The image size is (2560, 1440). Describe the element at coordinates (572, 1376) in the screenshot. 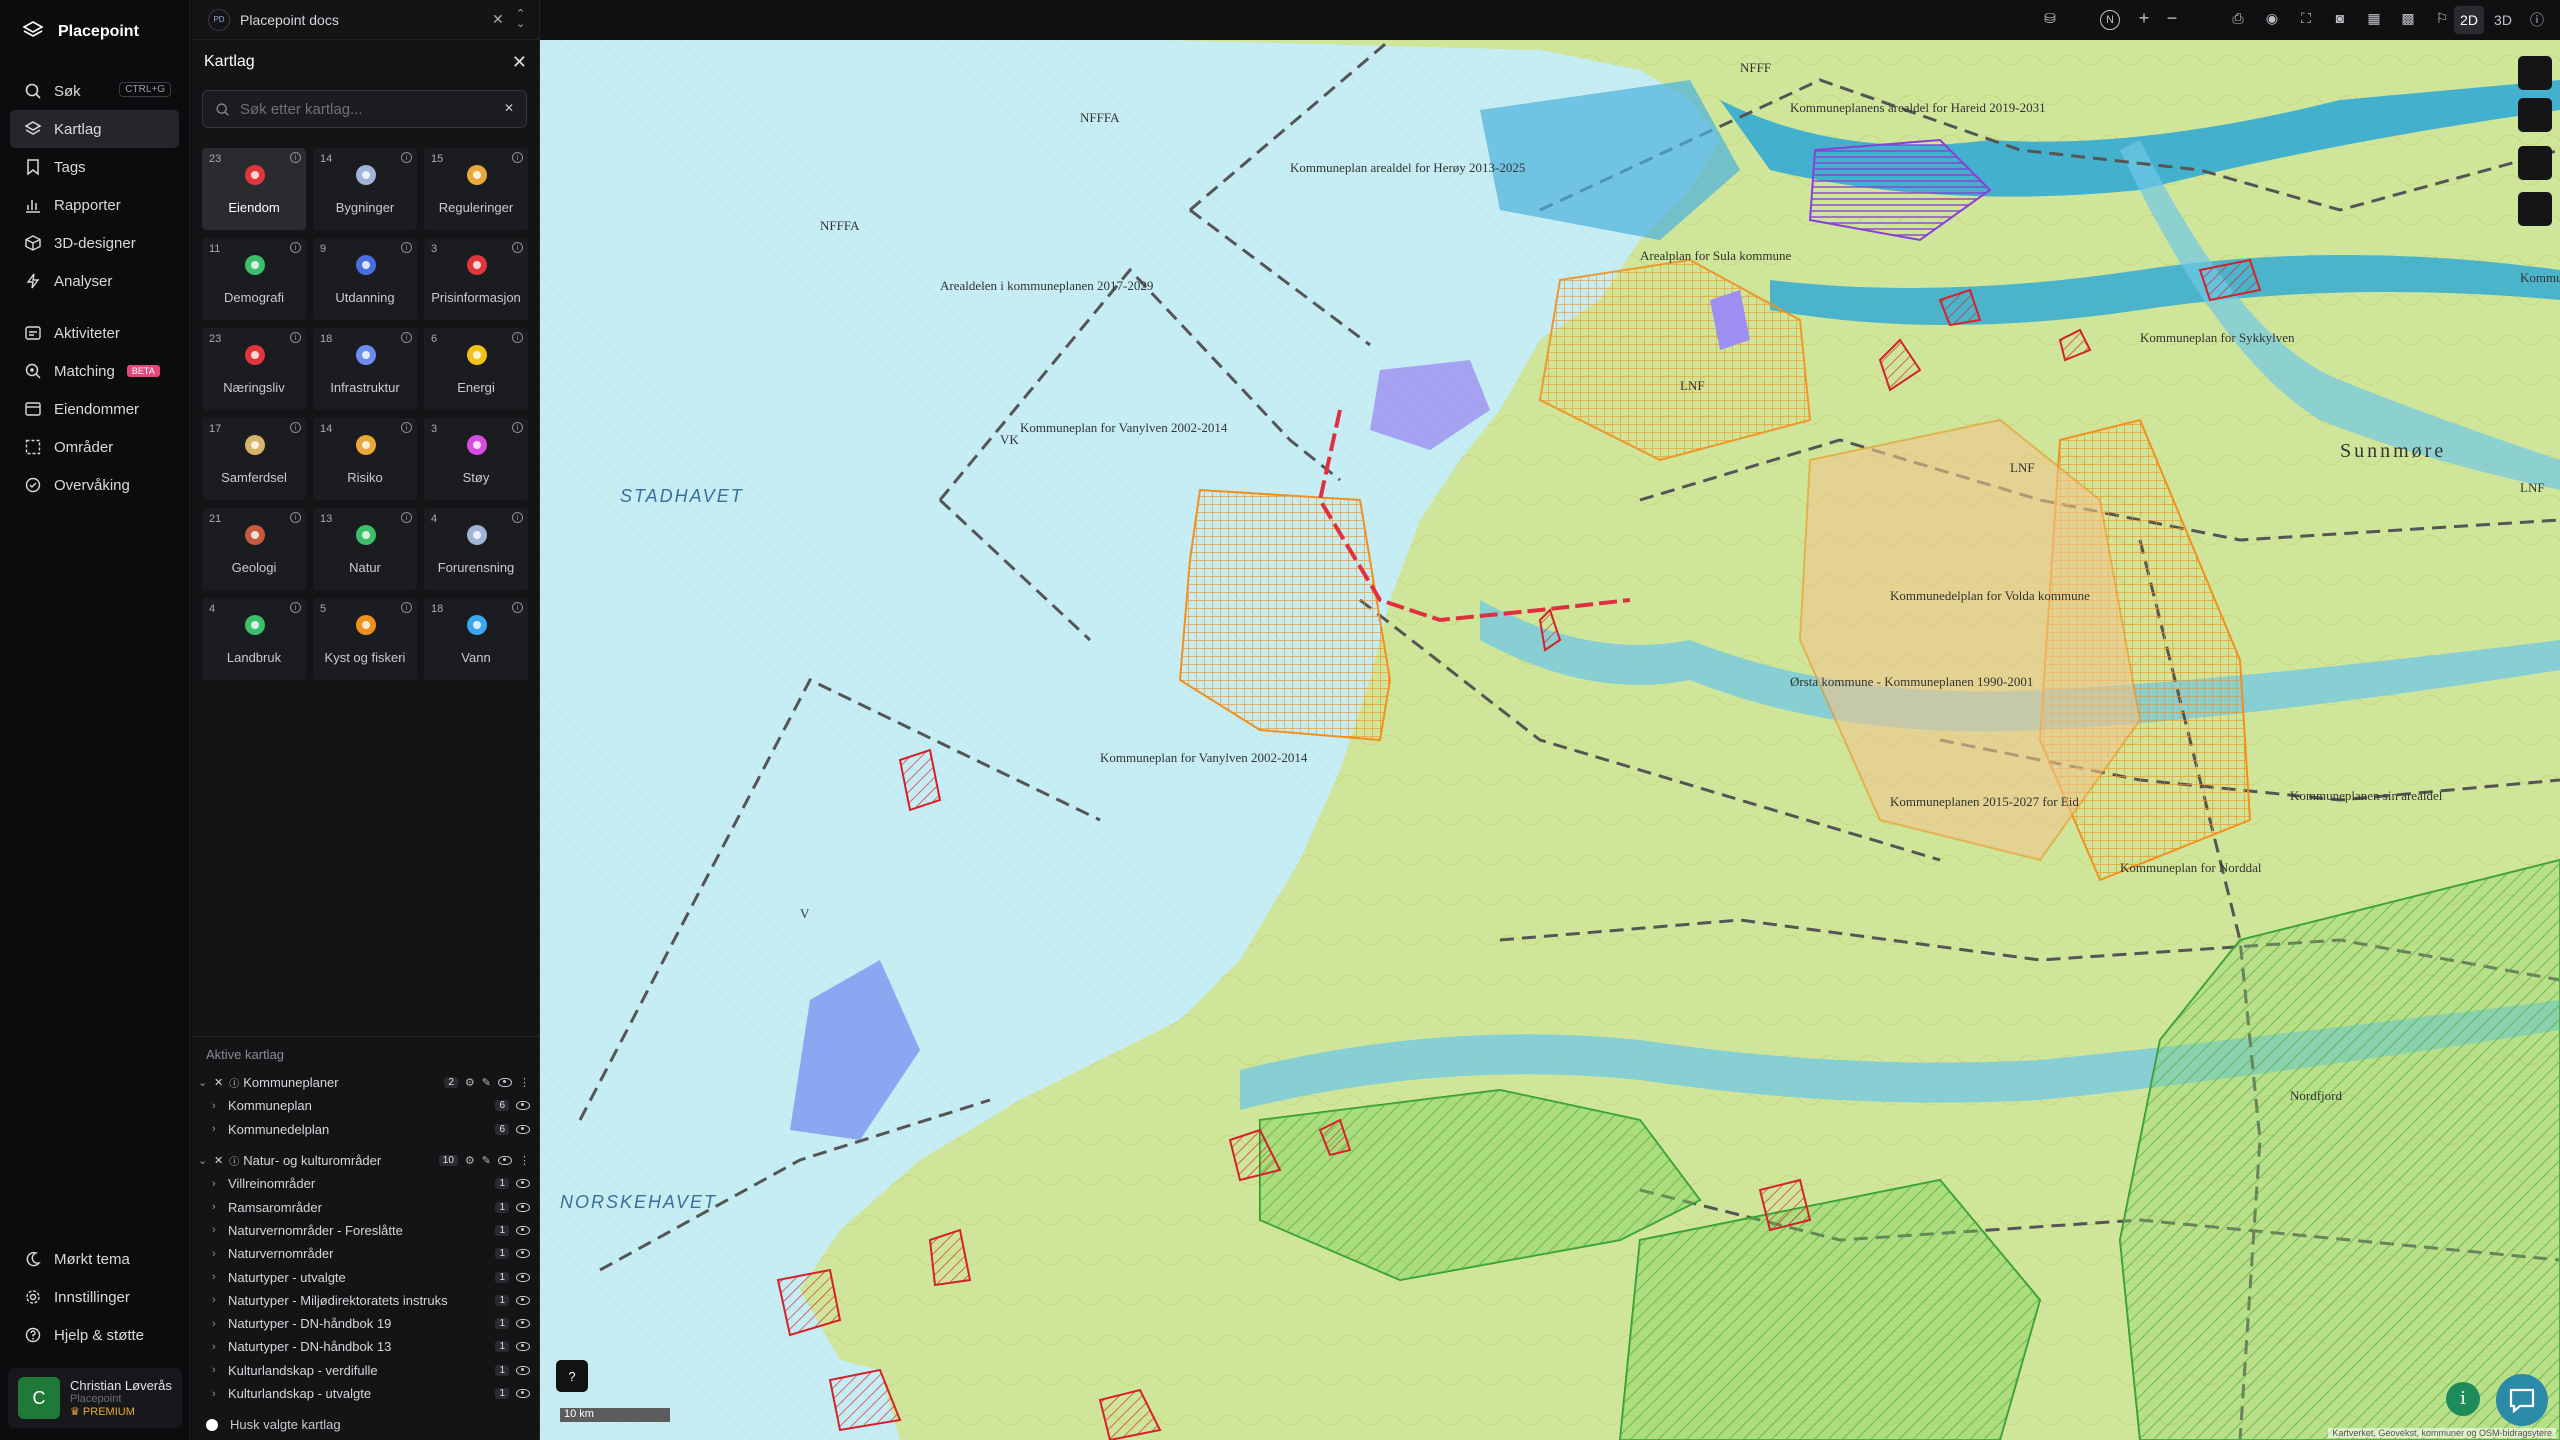

I see `map-help-button: ?` at that location.